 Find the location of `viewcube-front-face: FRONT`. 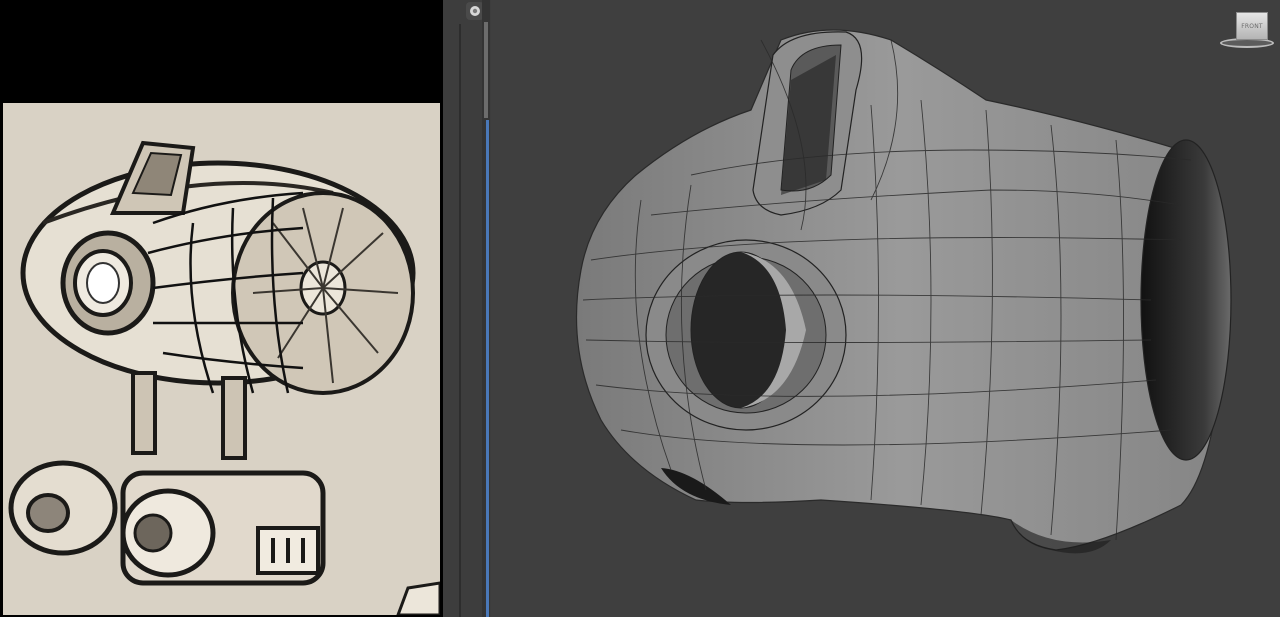

viewcube-front-face: FRONT is located at coordinates (1252, 26).